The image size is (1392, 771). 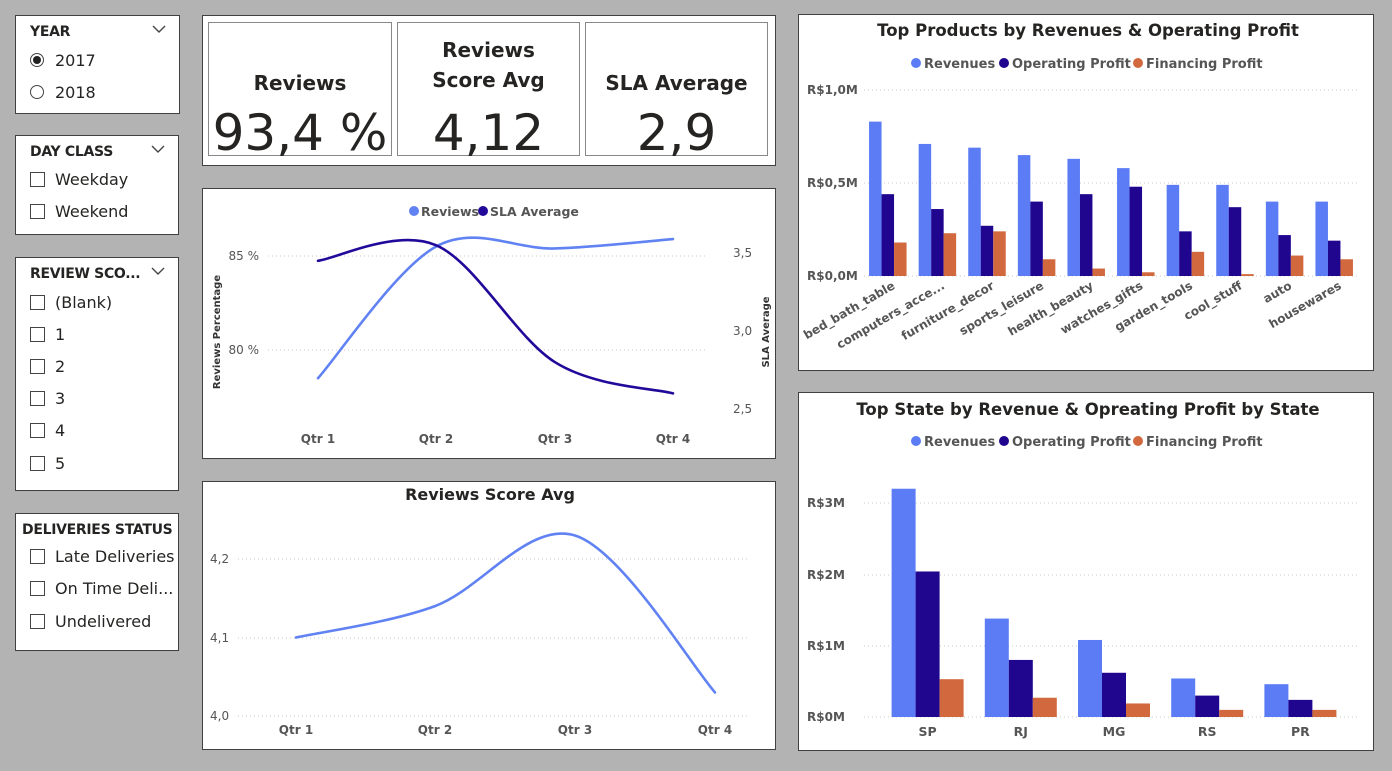 I want to click on y-tick-label: 4,2, so click(x=219, y=559).